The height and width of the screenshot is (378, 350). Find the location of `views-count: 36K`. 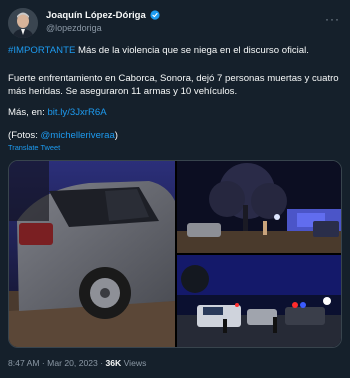

views-count: 36K is located at coordinates (113, 363).